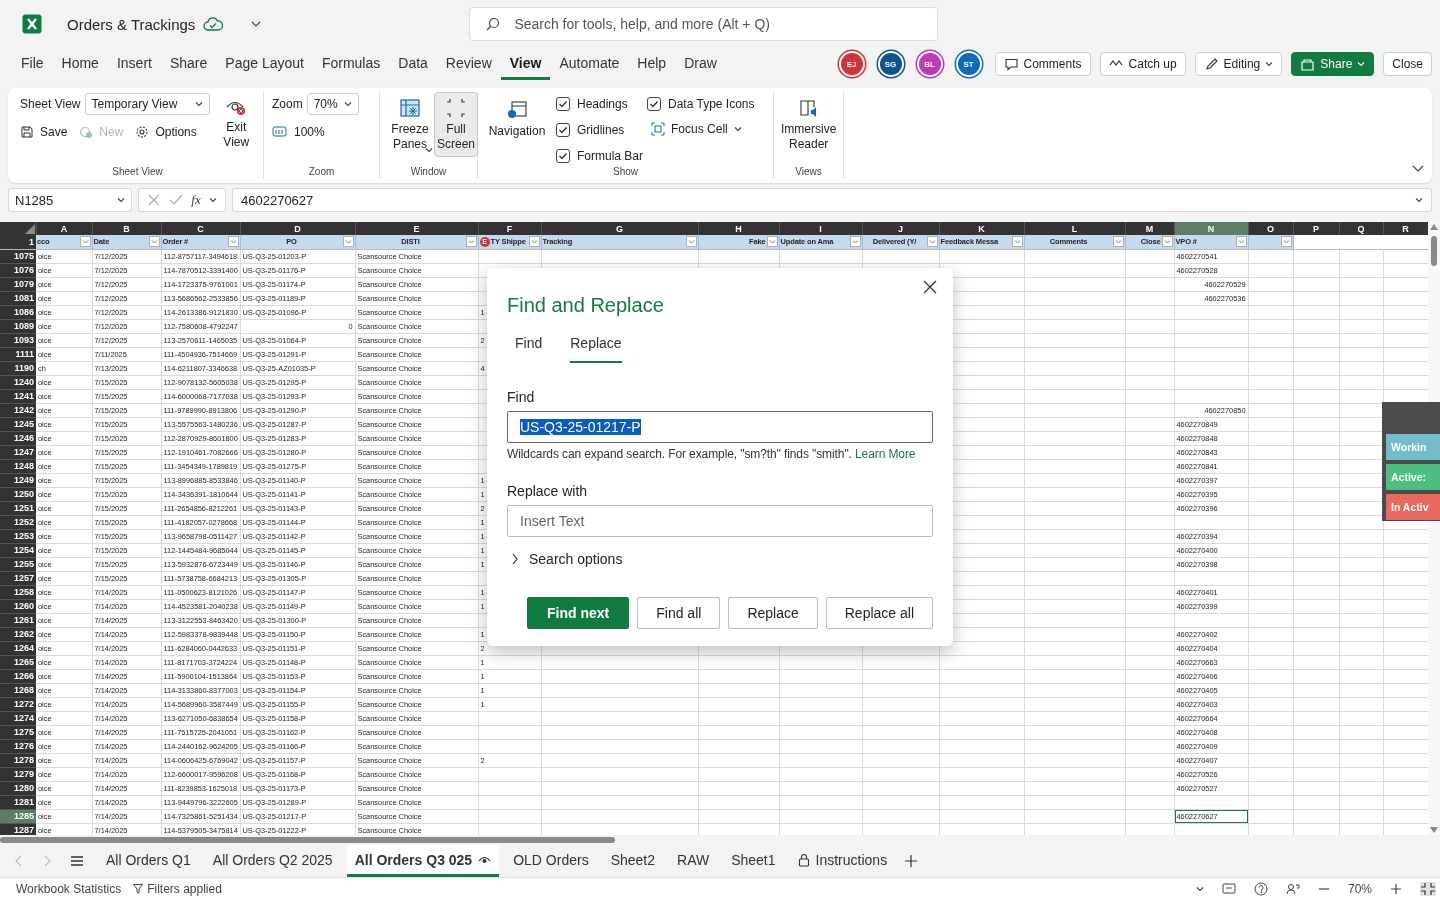 The width and height of the screenshot is (1440, 900). What do you see at coordinates (820, 228) in the screenshot?
I see `column-heading: I` at bounding box center [820, 228].